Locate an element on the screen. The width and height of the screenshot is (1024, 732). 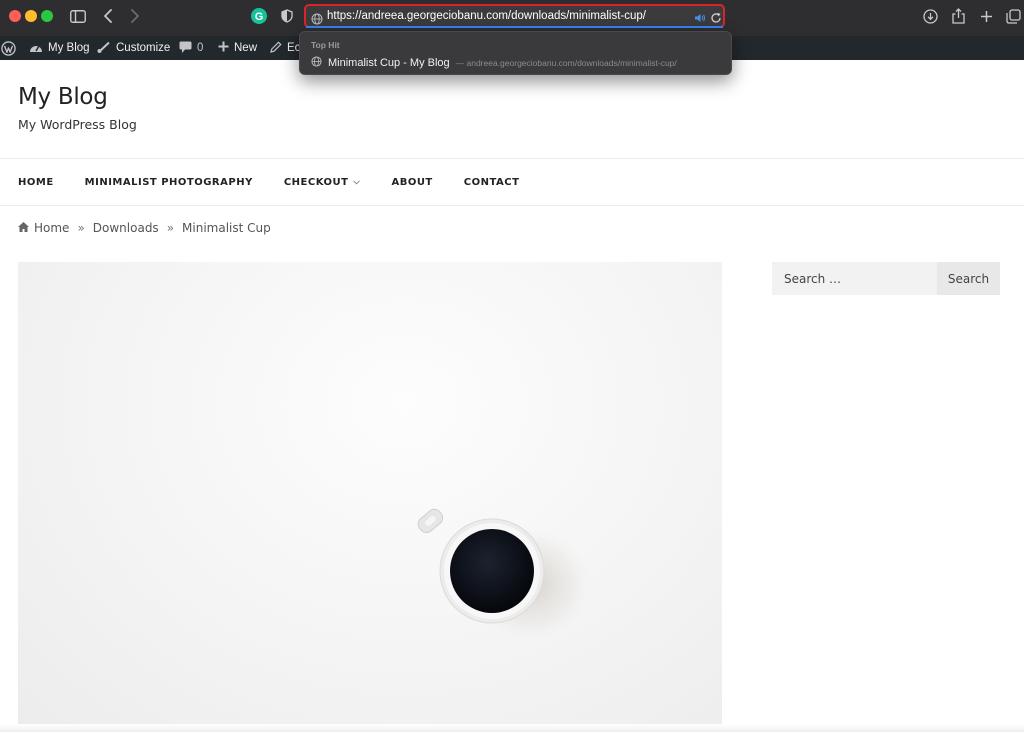
site-title: My Blog is located at coordinates (63, 97).